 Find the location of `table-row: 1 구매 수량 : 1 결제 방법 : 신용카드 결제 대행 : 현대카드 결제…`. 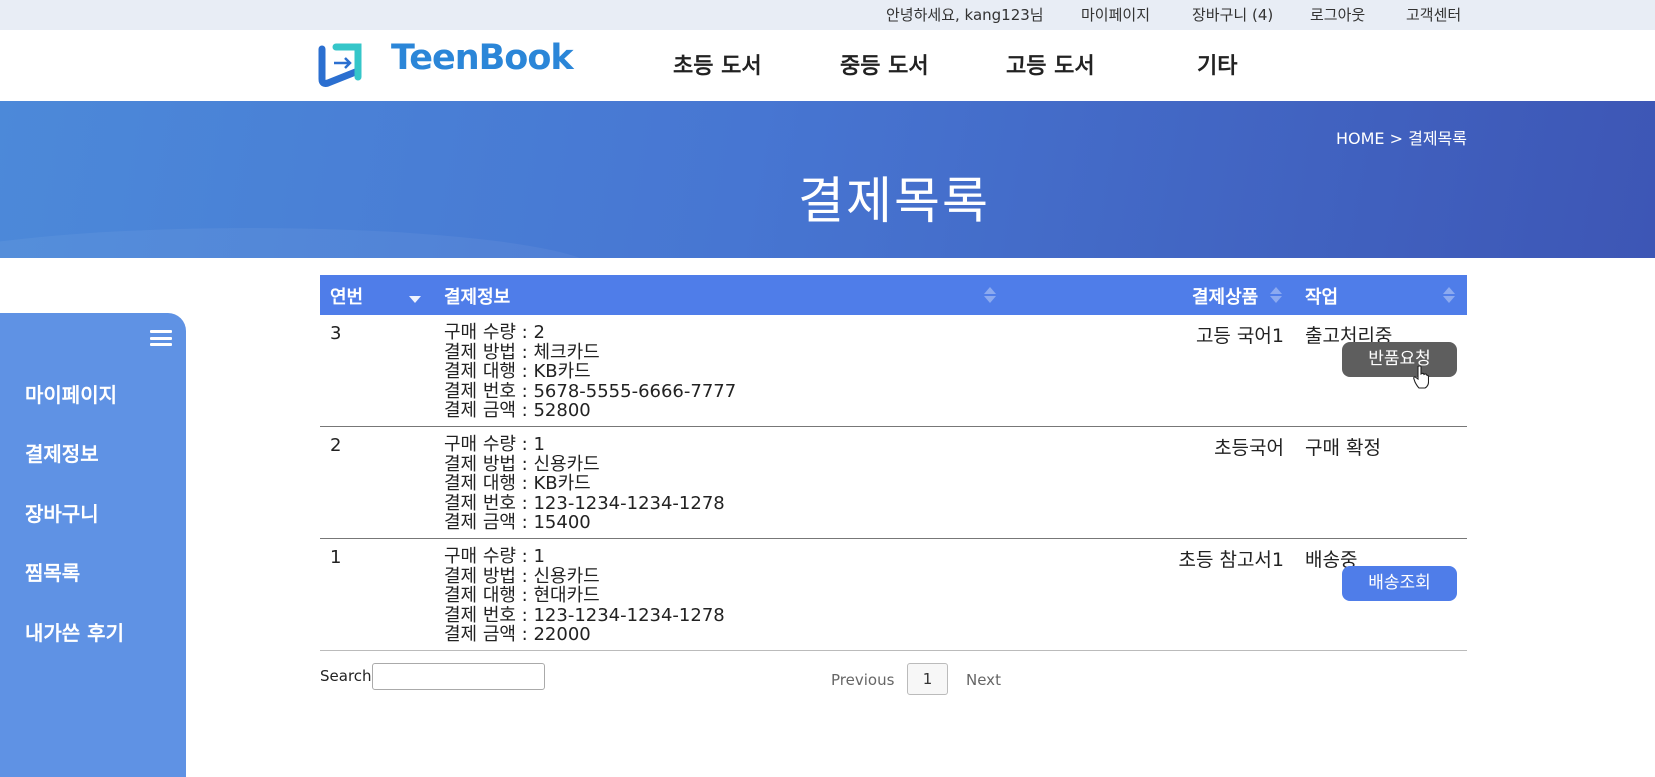

table-row: 1 구매 수량 : 1 결제 방법 : 신용카드 결제 대행 : 현대카드 결제… is located at coordinates (893, 595).